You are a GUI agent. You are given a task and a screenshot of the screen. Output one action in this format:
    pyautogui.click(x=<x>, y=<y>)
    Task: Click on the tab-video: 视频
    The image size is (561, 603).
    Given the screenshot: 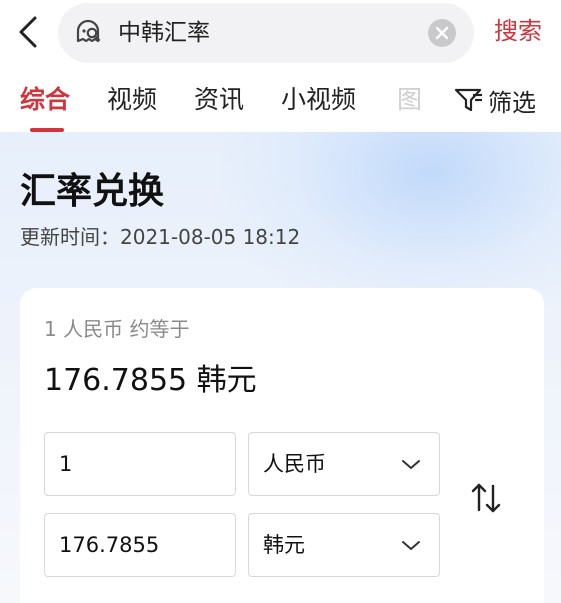 What is the action you would take?
    pyautogui.click(x=132, y=100)
    